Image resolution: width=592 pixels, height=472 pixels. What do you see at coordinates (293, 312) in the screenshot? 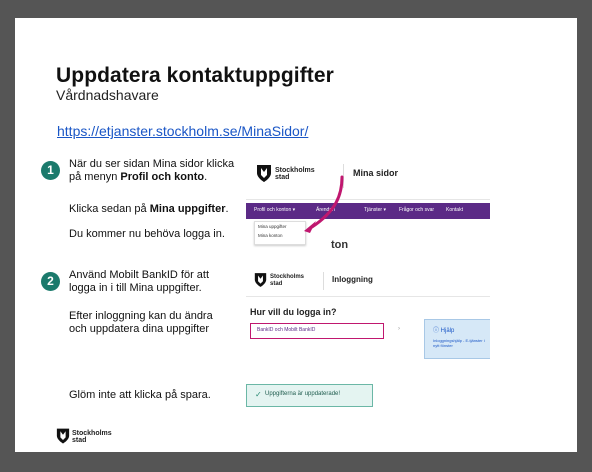
I see `shot2-question: Hur vill du logga in?` at bounding box center [293, 312].